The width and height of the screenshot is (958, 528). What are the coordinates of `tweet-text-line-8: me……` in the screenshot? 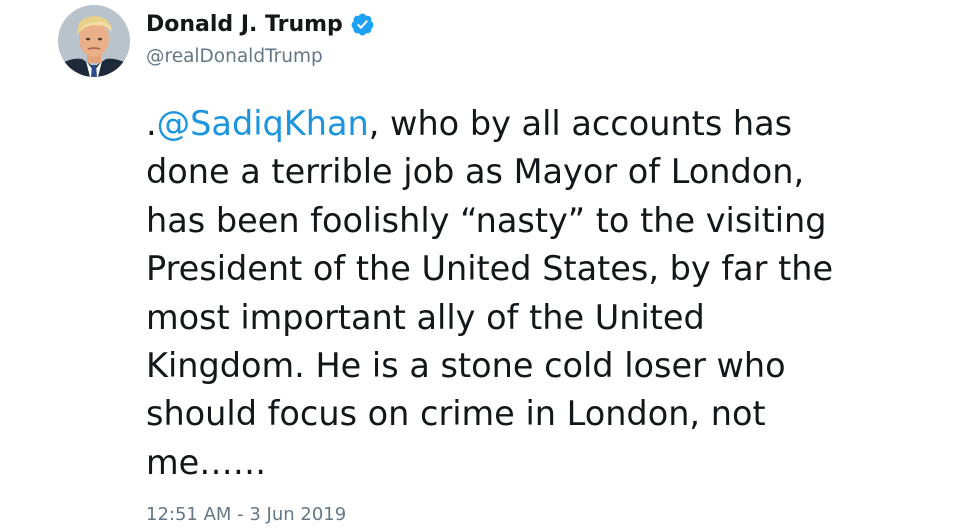 It's located at (206, 462).